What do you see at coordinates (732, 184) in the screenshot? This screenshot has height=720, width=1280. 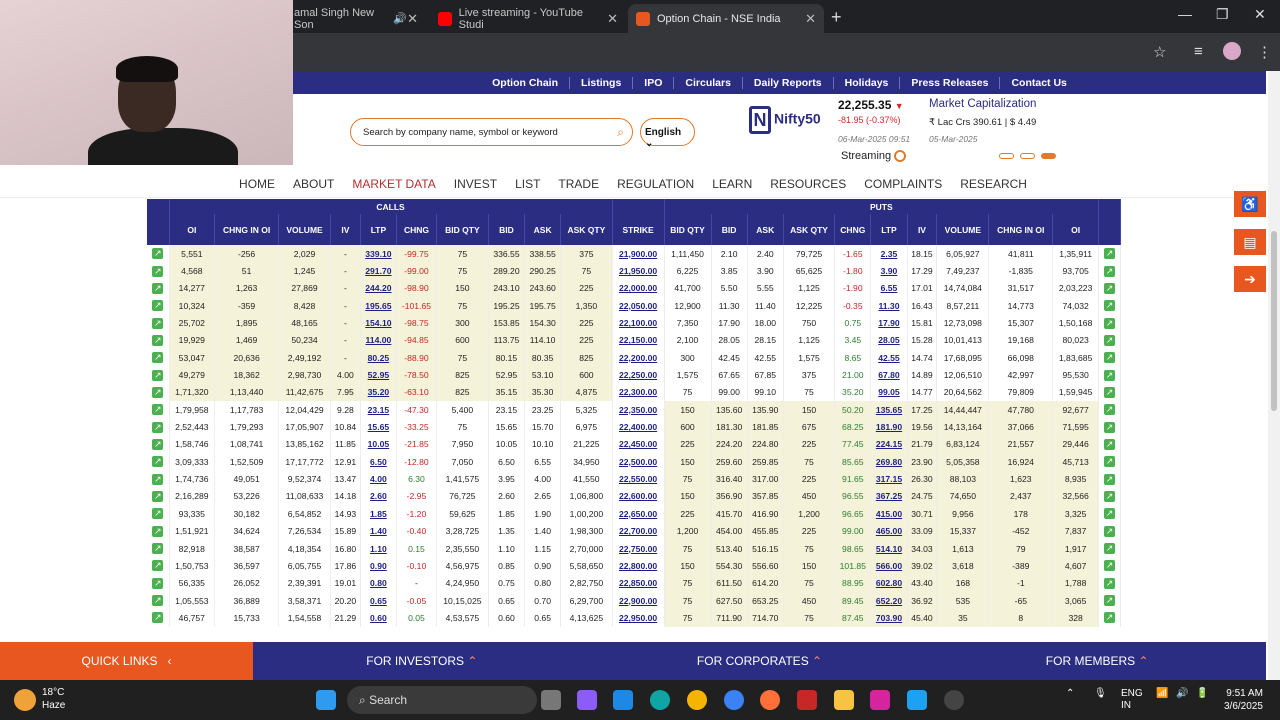 I see `nav-learn: LEARN` at bounding box center [732, 184].